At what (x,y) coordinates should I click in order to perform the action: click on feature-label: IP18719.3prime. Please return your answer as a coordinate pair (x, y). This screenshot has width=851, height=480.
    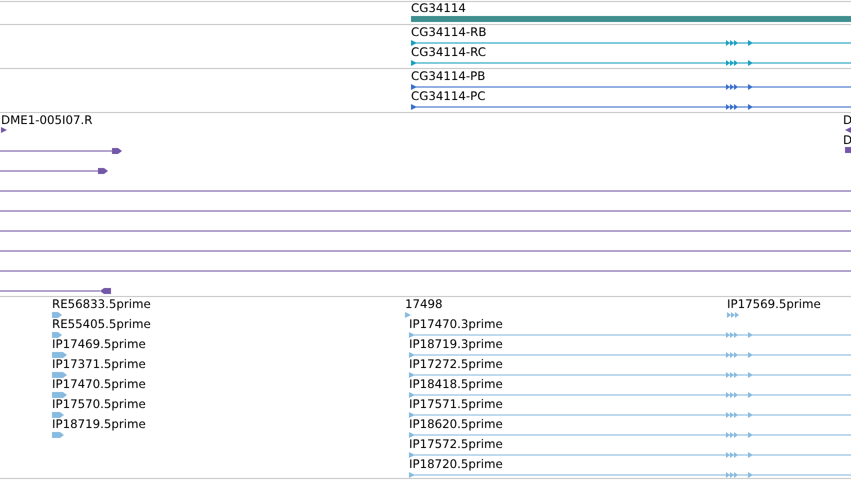
    Looking at the image, I should click on (456, 344).